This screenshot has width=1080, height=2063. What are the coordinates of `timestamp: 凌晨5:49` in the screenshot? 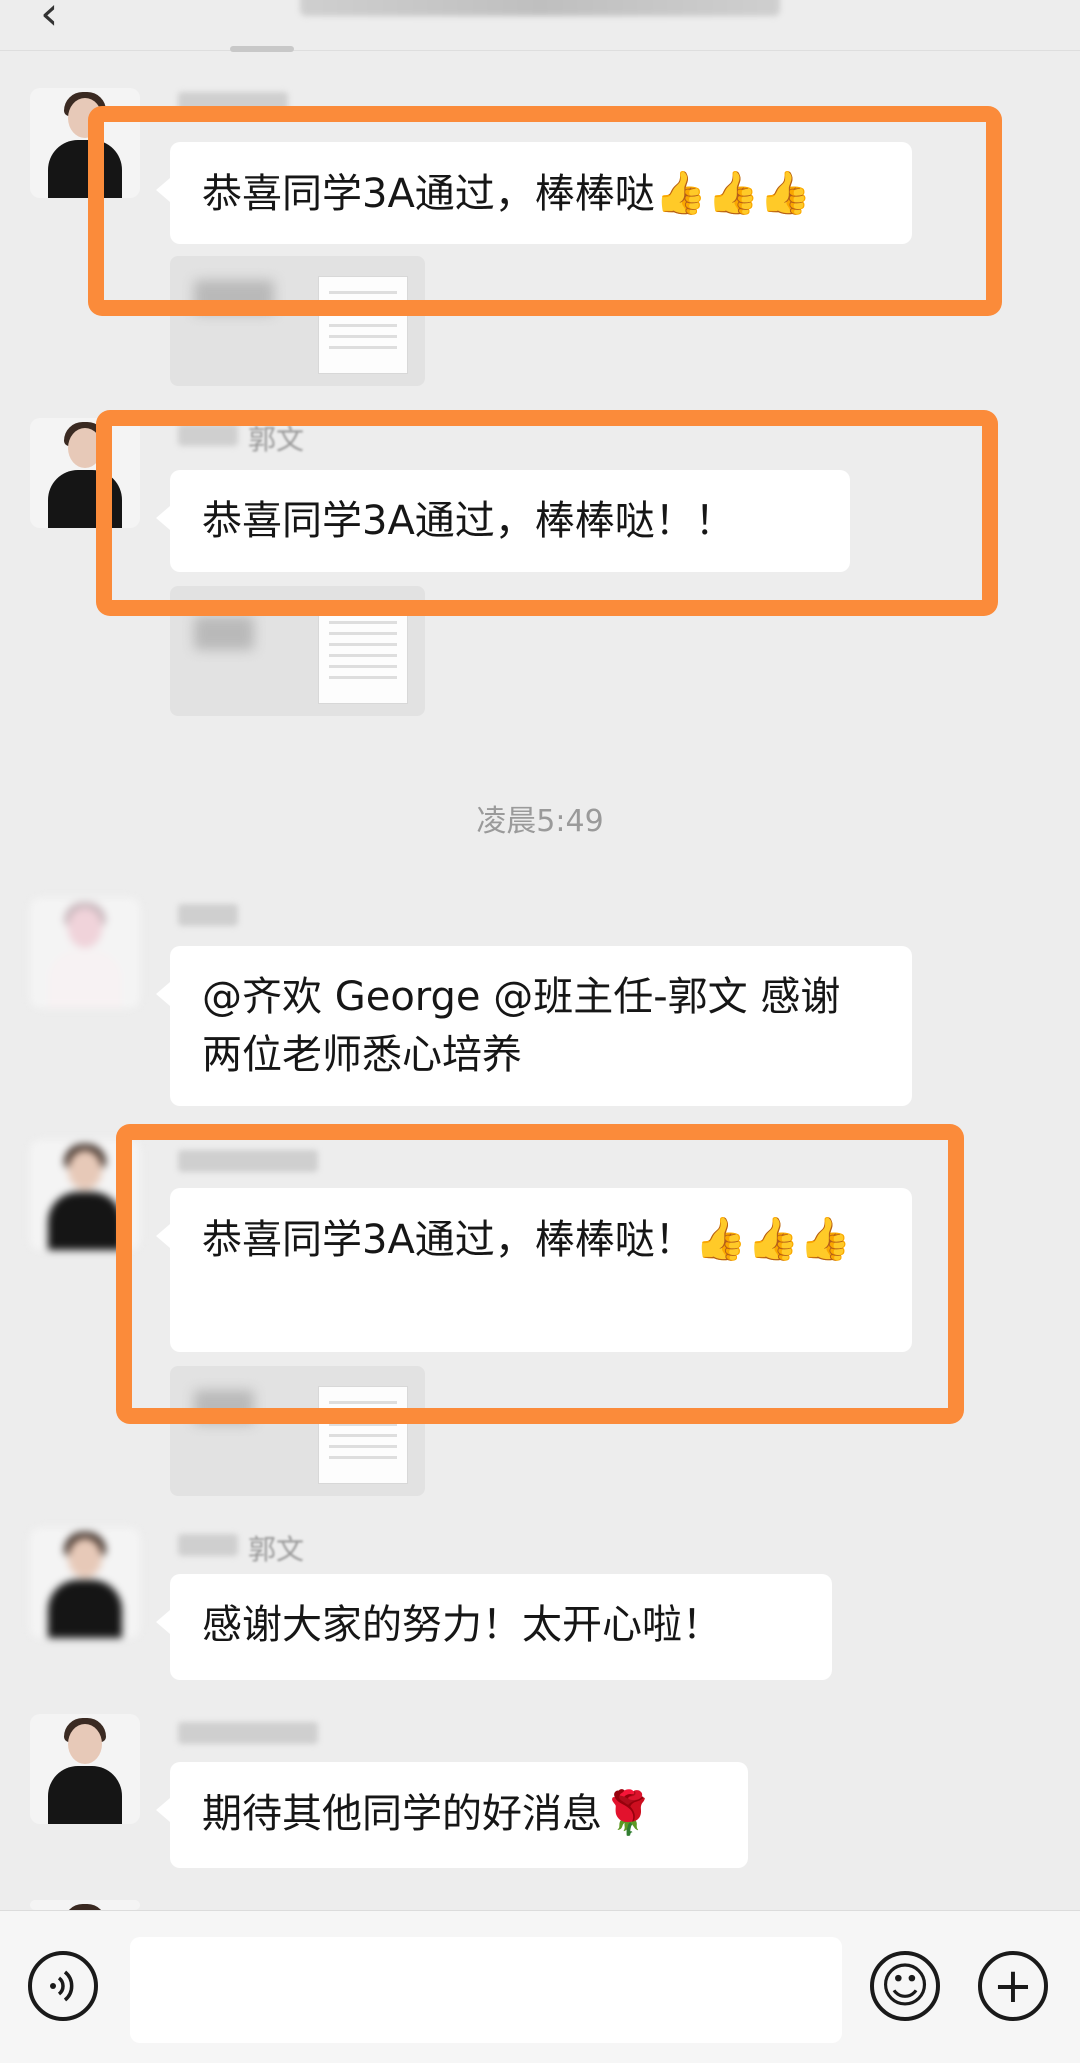 It's located at (540, 821).